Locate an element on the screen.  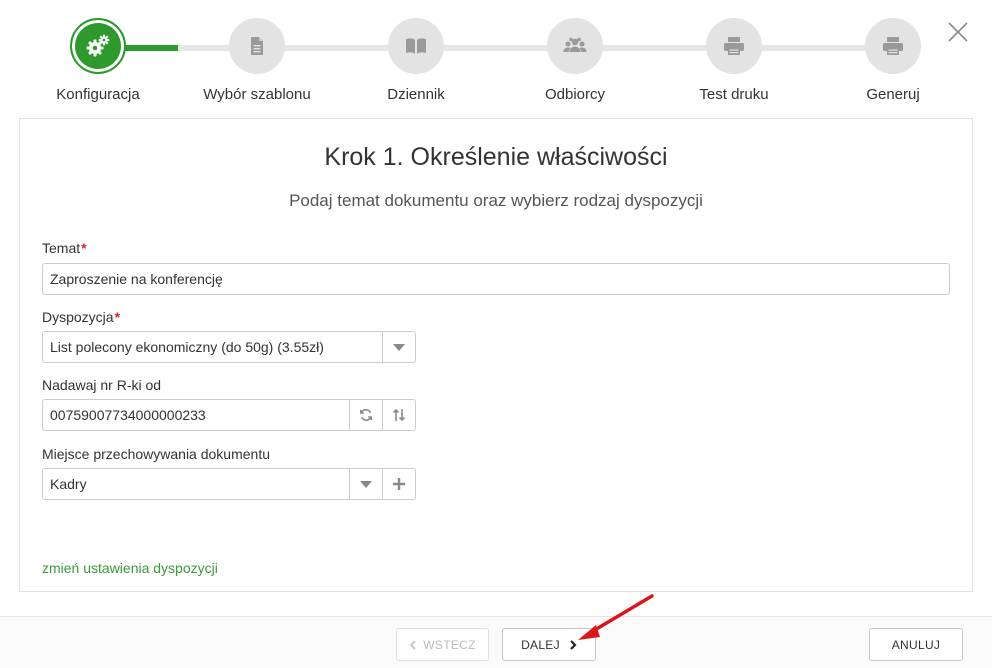
dyspozycja-label: Dyspozycja* is located at coordinates (81, 317).